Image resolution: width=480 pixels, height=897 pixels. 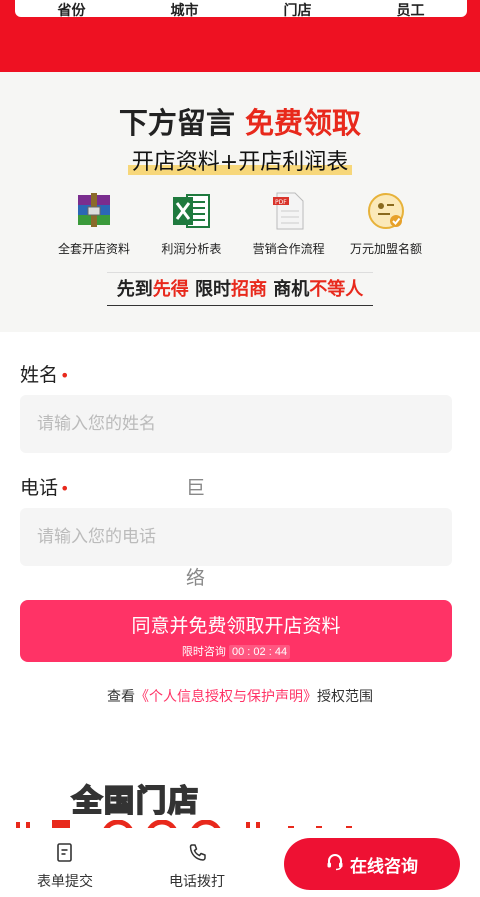 What do you see at coordinates (65, 853) in the screenshot?
I see `form-icon` at bounding box center [65, 853].